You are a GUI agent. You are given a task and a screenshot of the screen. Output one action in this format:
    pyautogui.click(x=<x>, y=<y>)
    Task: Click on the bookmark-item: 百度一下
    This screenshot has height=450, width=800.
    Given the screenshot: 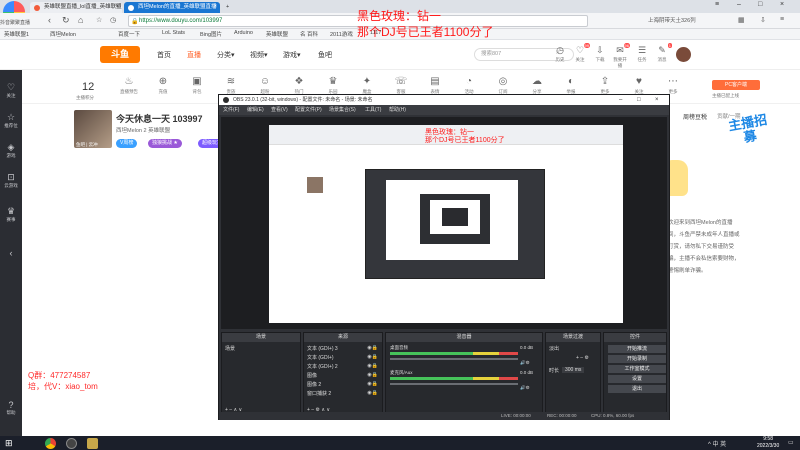 What is the action you would take?
    pyautogui.click(x=129, y=34)
    